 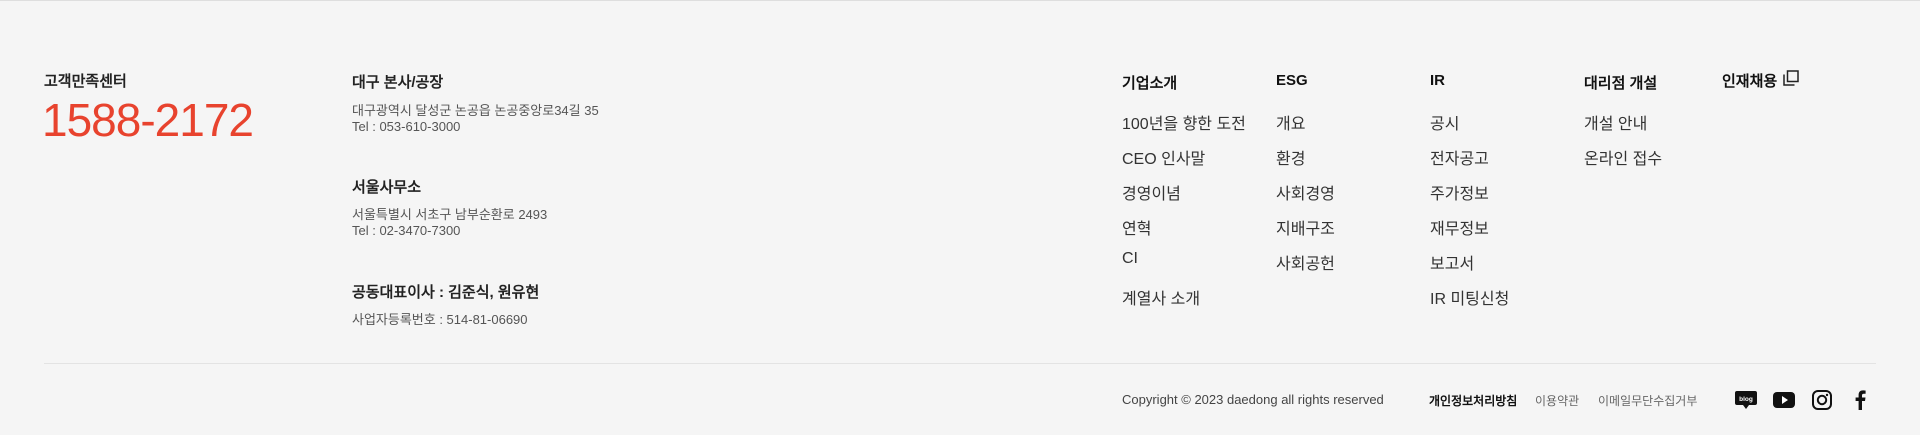 I want to click on nav-esg-link: 사회공헌, so click(x=1305, y=262).